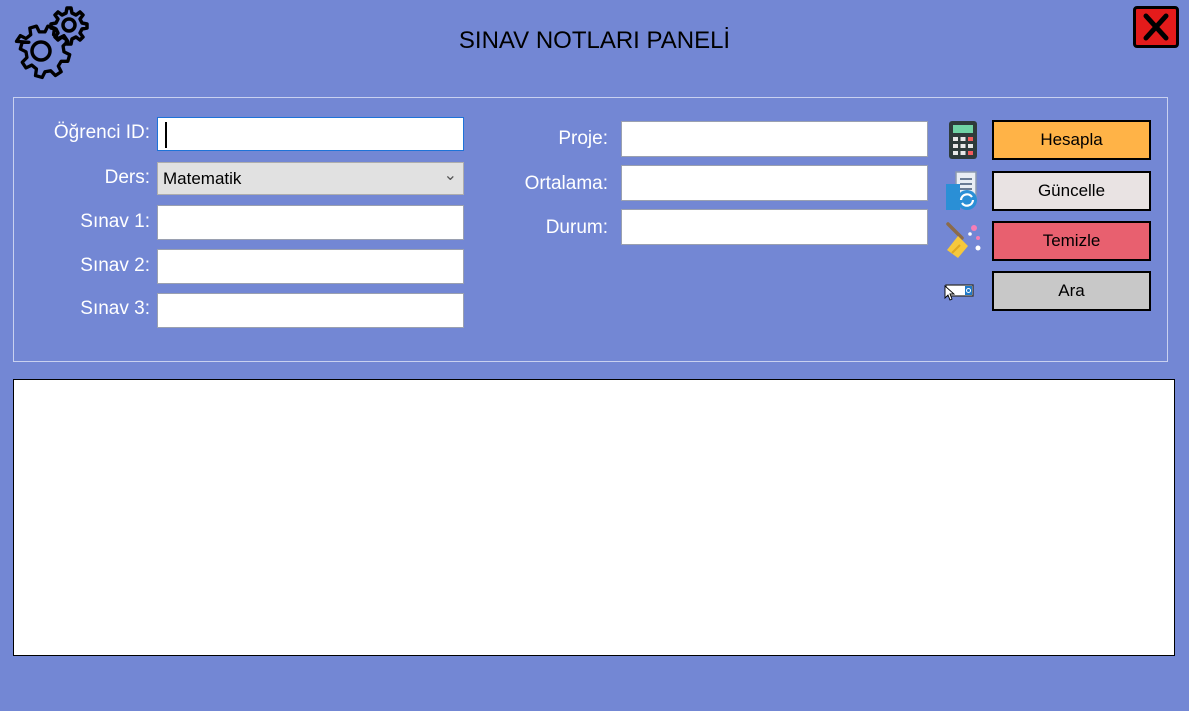  Describe the element at coordinates (450, 175) in the screenshot. I see `chevron-down-icon: ⌄` at that location.